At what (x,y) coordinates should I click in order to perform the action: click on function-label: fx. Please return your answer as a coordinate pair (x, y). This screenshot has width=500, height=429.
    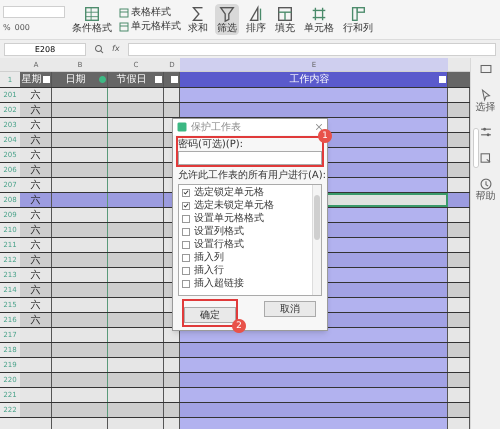
    Looking at the image, I should click on (116, 49).